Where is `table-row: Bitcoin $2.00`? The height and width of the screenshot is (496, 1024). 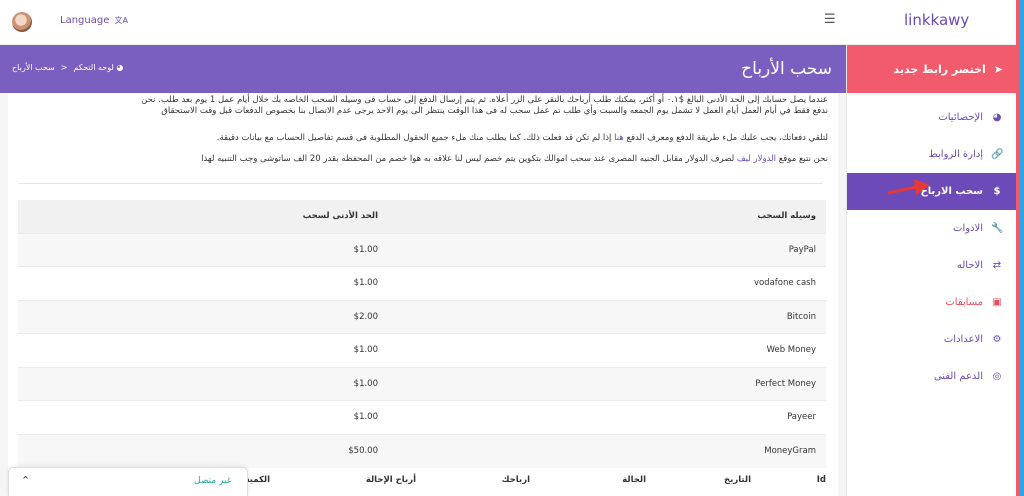
table-row: Bitcoin $2.00 is located at coordinates (422, 316).